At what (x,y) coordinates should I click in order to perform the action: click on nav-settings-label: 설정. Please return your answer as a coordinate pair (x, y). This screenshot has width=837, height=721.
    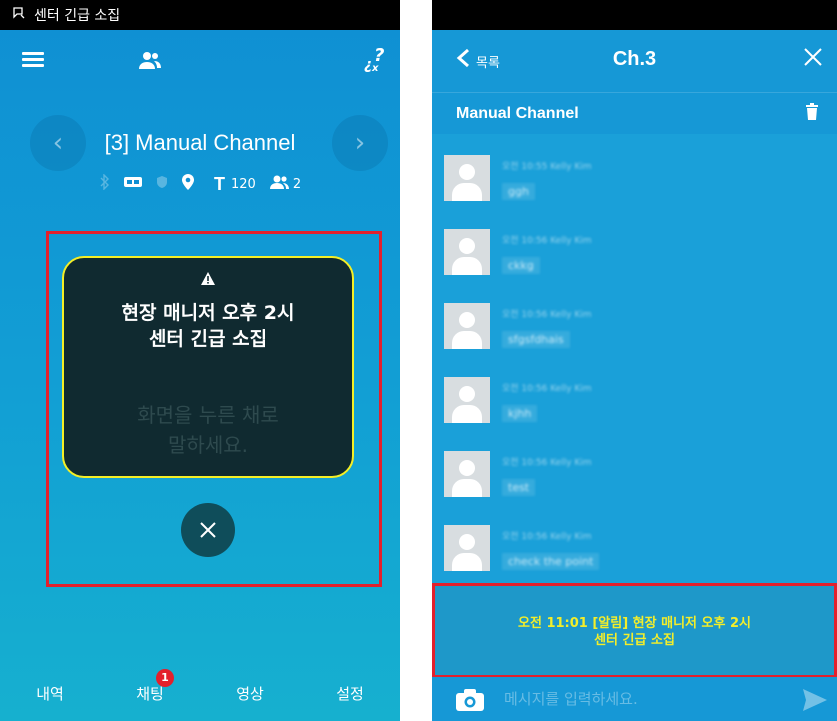
    Looking at the image, I should click on (350, 693).